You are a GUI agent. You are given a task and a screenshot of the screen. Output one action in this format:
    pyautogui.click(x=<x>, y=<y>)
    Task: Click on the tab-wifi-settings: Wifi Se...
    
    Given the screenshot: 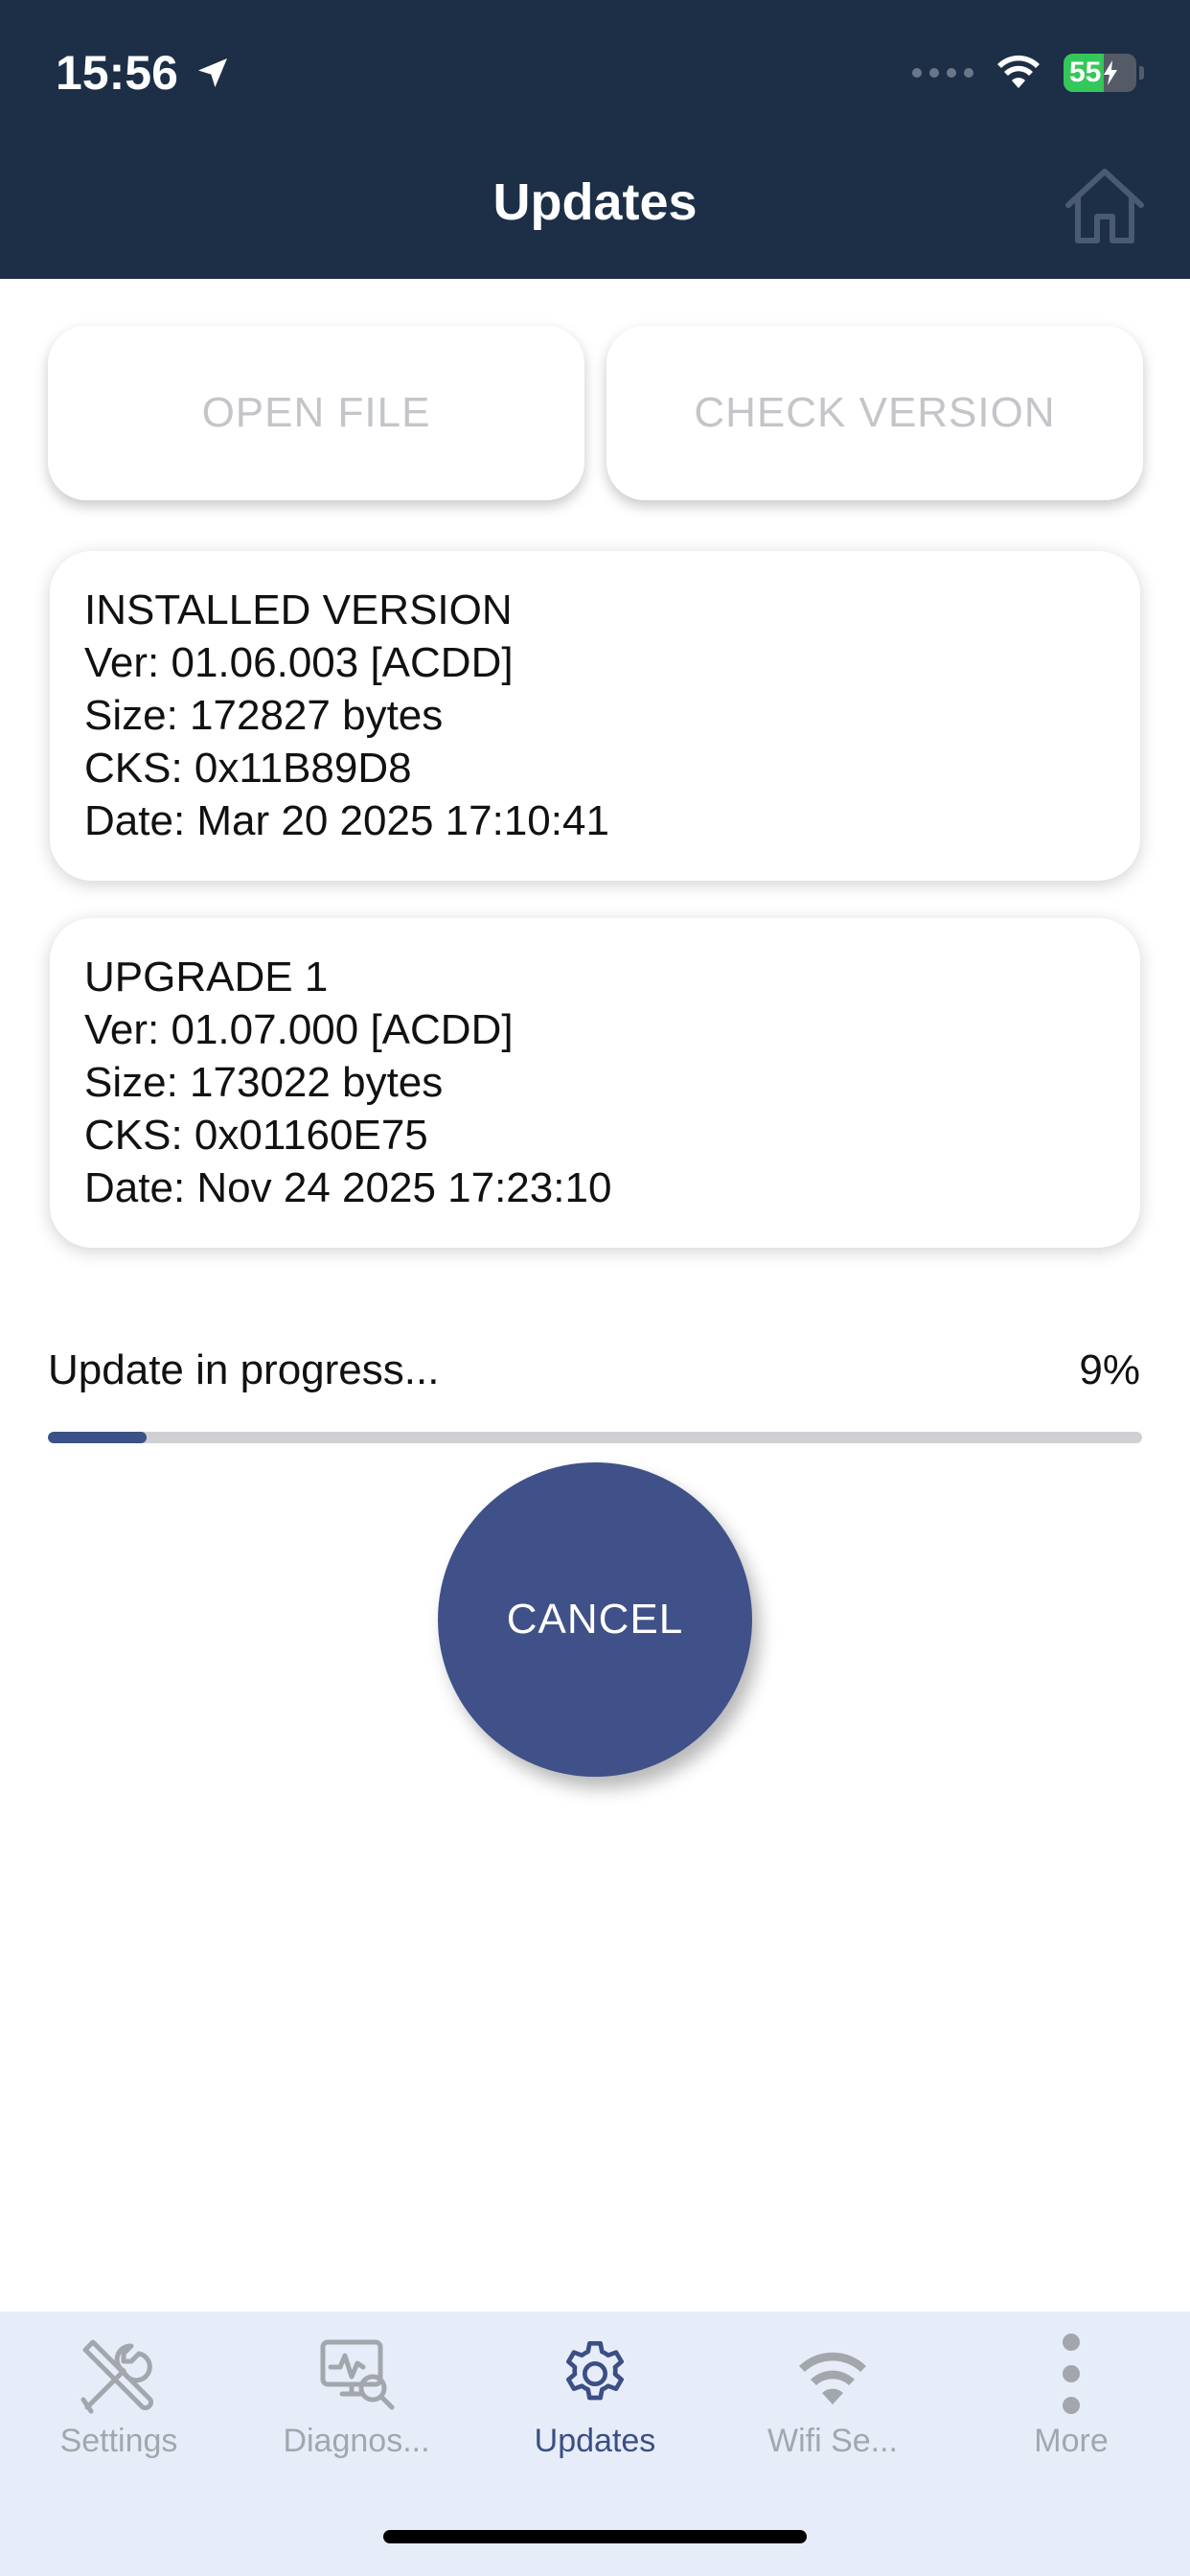 What is the action you would take?
    pyautogui.click(x=833, y=2402)
    